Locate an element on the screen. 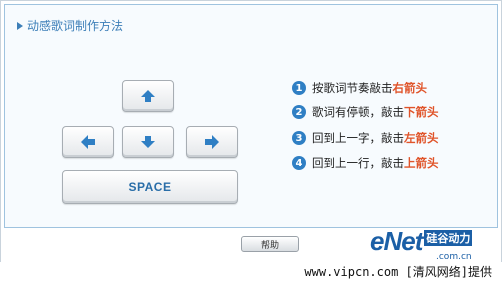 This screenshot has width=502, height=284. arrow-right-icon is located at coordinates (212, 142).